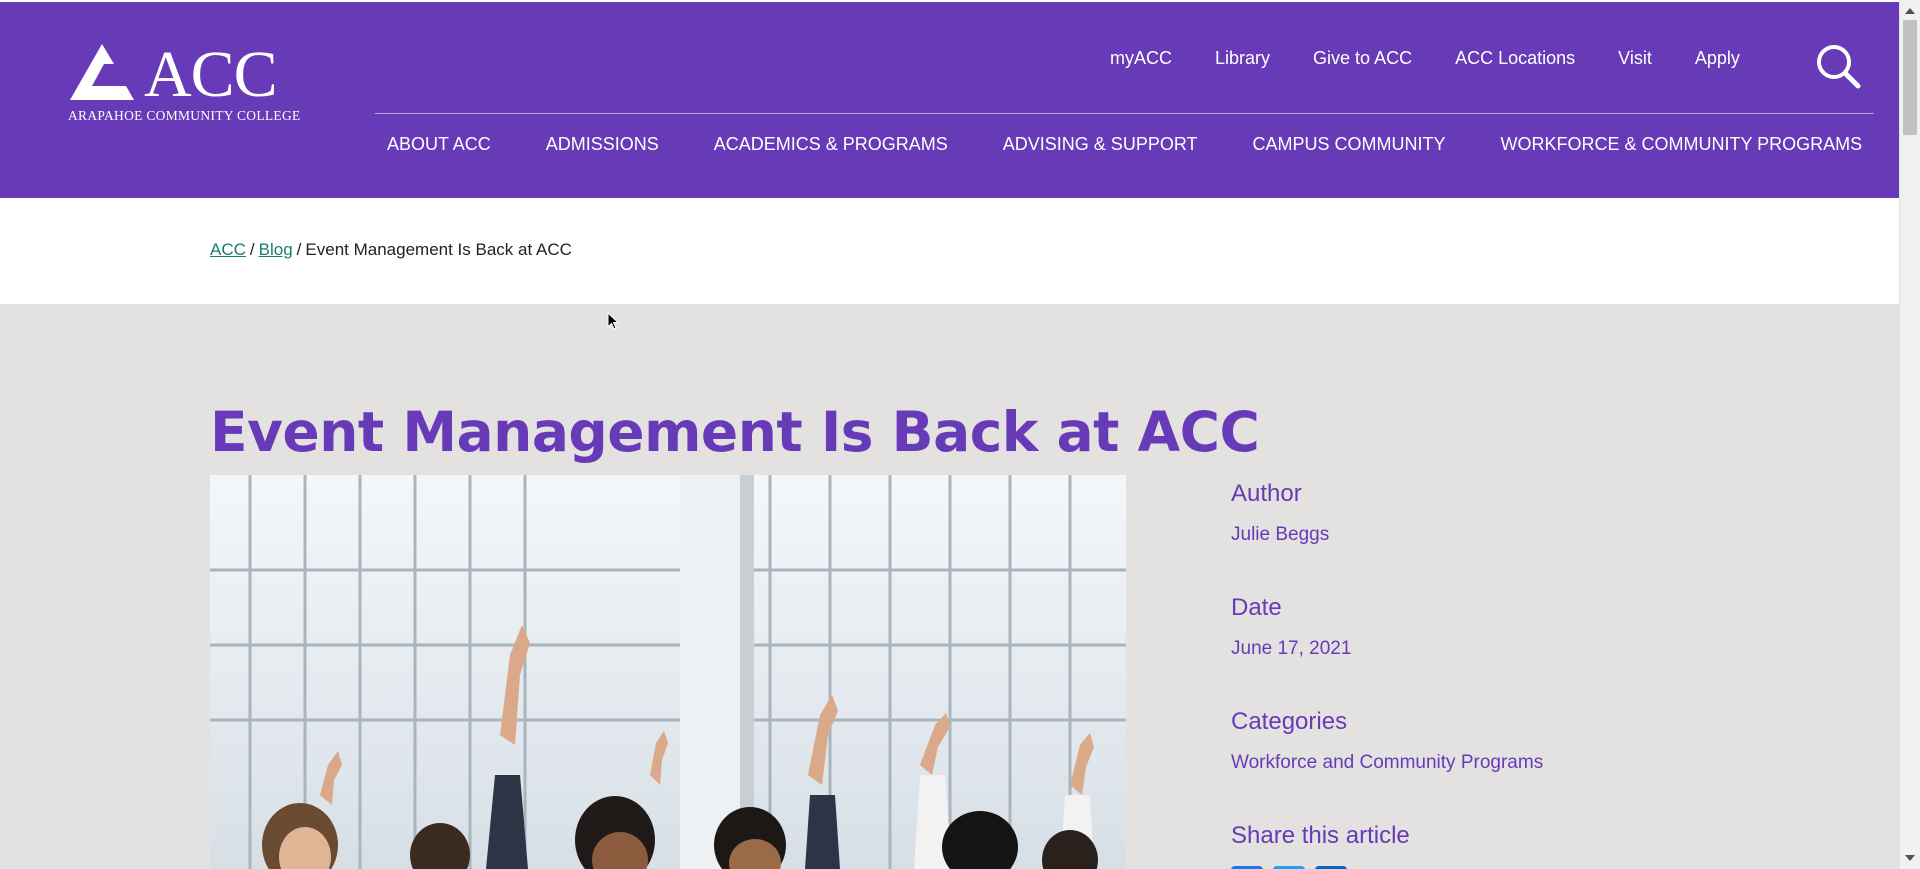 This screenshot has width=1920, height=869. What do you see at coordinates (1141, 58) in the screenshot?
I see `utility-nav-myacc: myACC` at bounding box center [1141, 58].